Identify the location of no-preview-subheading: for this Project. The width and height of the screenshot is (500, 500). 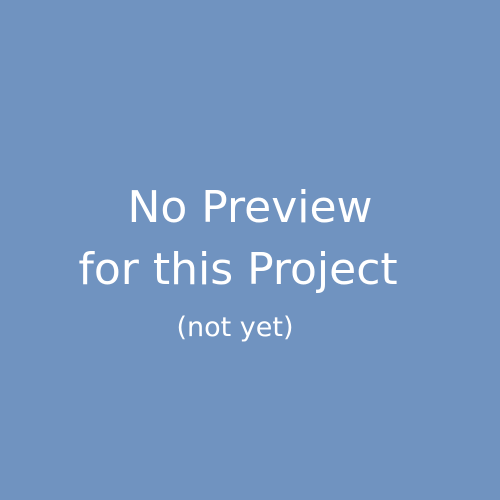
(238, 269).